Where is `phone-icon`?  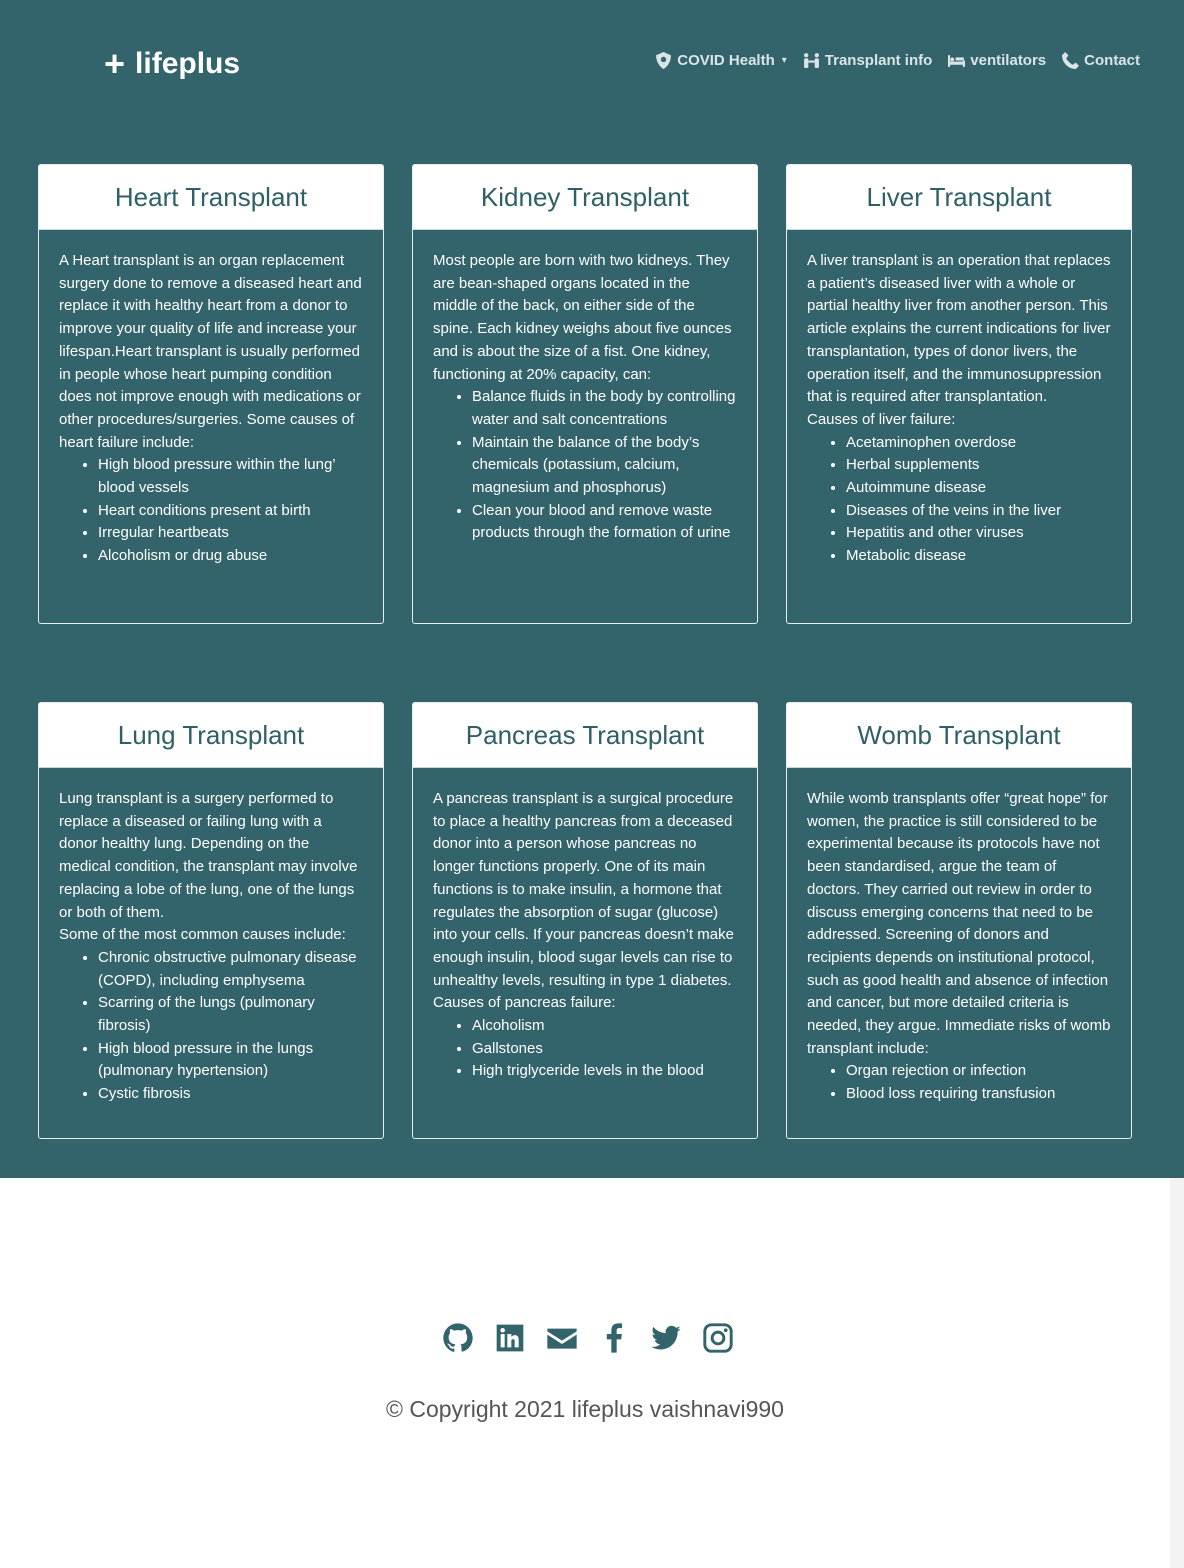
phone-icon is located at coordinates (1071, 60).